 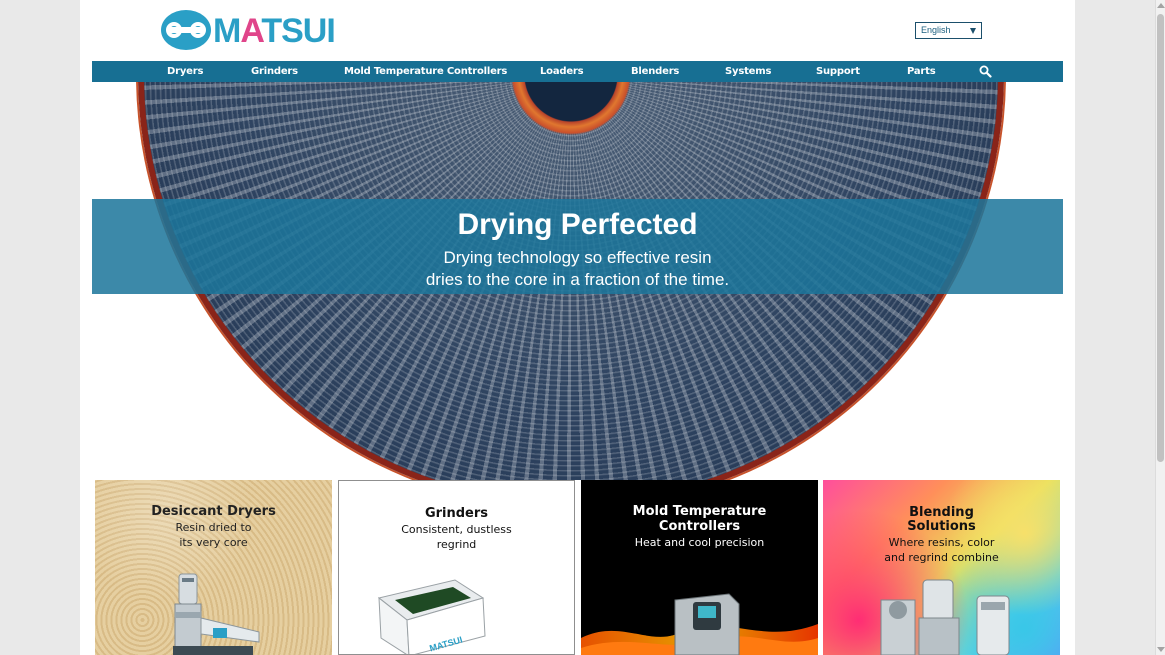 What do you see at coordinates (456, 513) in the screenshot?
I see `card-title: Grinders` at bounding box center [456, 513].